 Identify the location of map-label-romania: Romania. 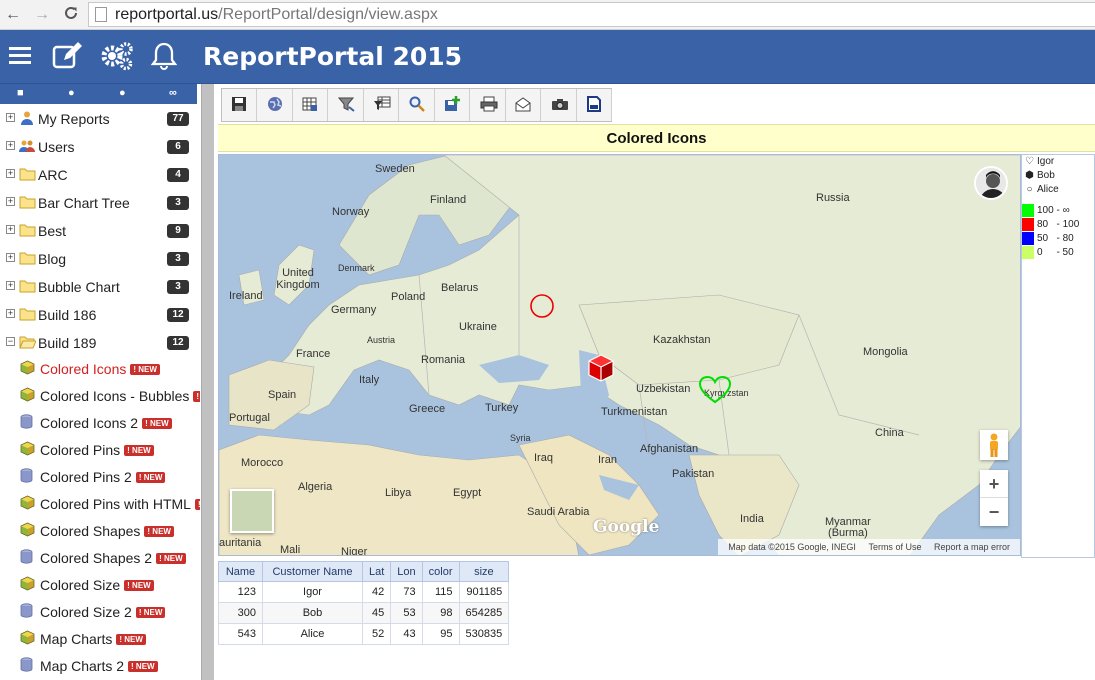
(443, 360).